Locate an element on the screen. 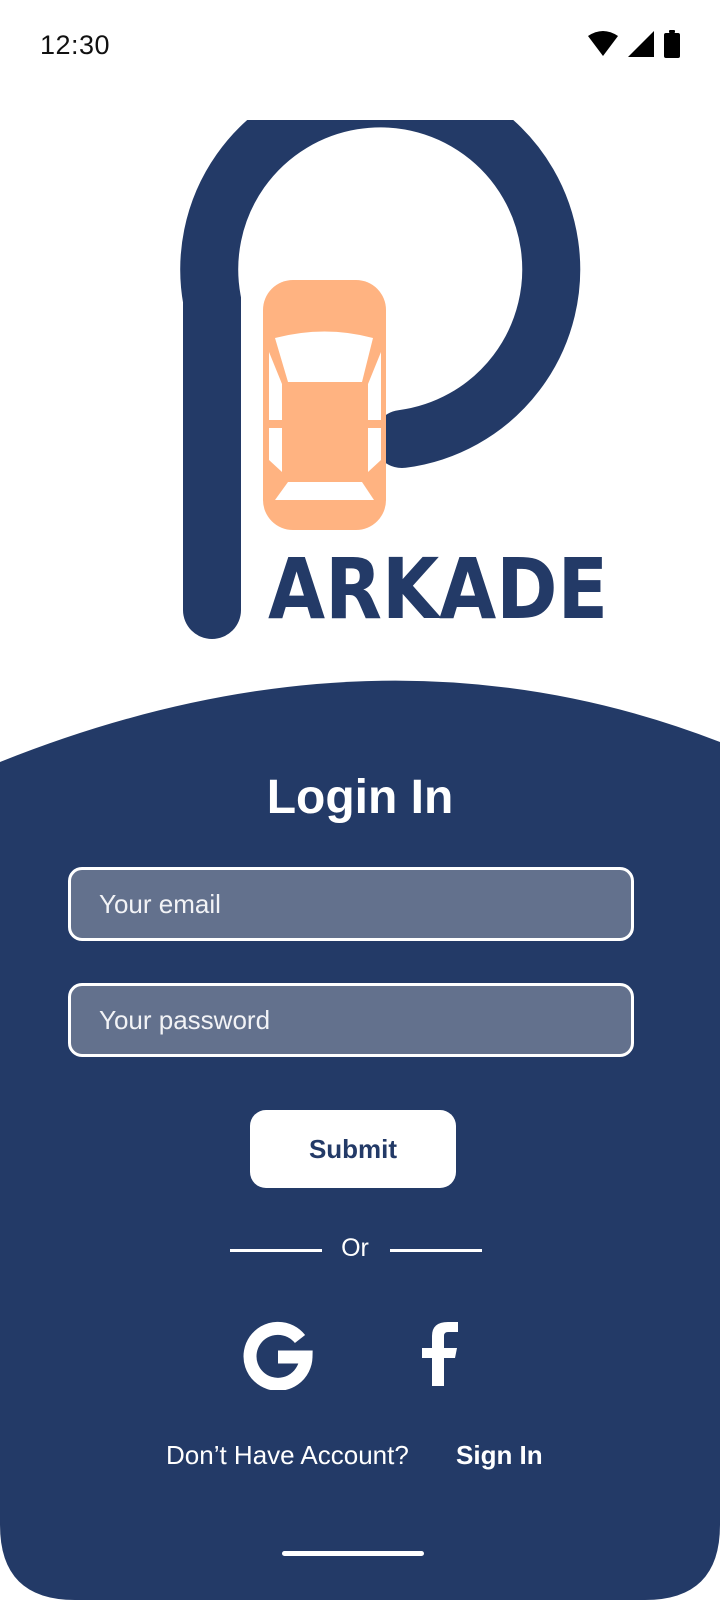  facebook-login-button is located at coordinates (438, 1354).